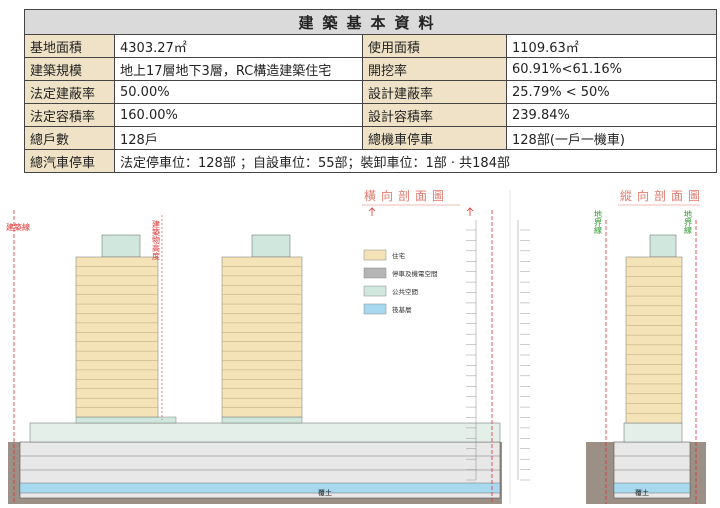  What do you see at coordinates (238, 92) in the screenshot?
I see `row-value: 50.00%` at bounding box center [238, 92].